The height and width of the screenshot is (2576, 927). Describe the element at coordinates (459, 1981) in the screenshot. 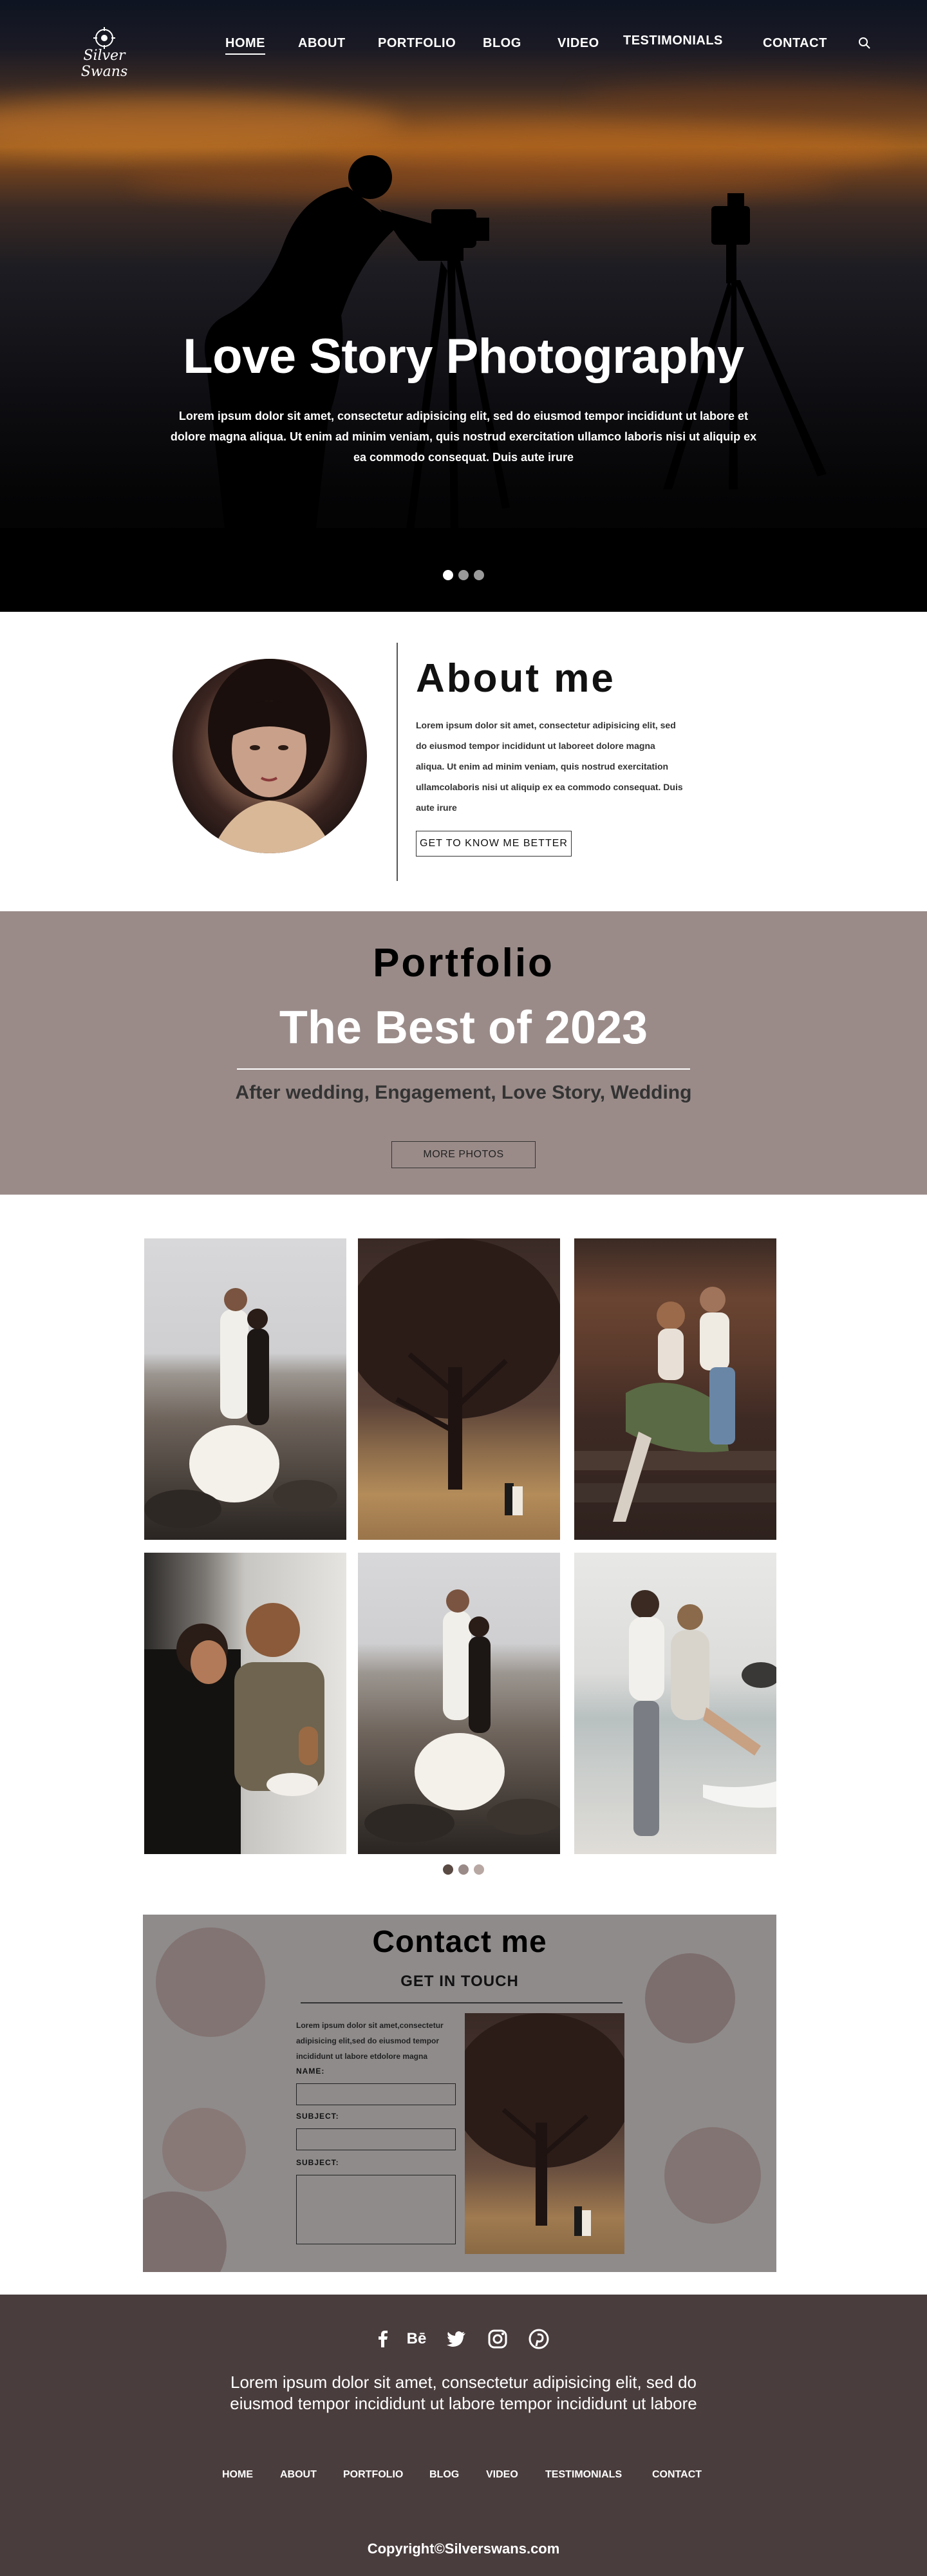

I see `contact-subtitle: GET IN TOUCH` at that location.